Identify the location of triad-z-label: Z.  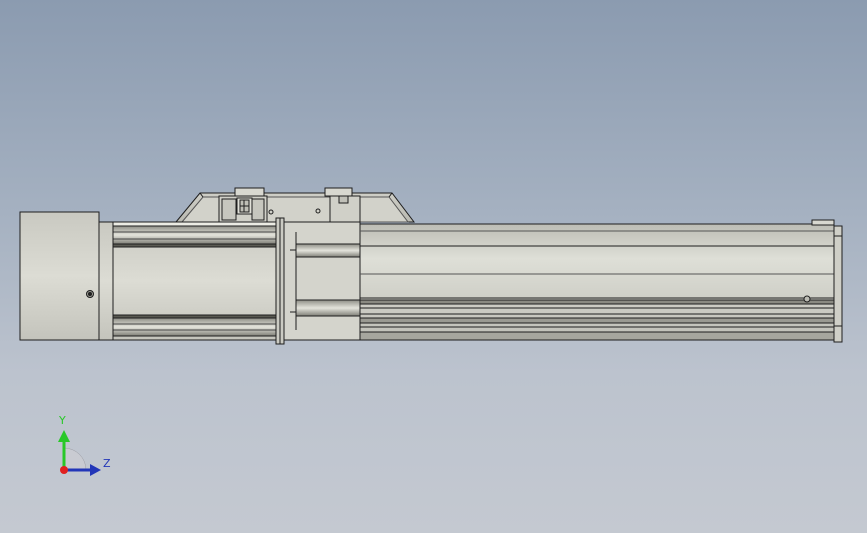
(107, 463).